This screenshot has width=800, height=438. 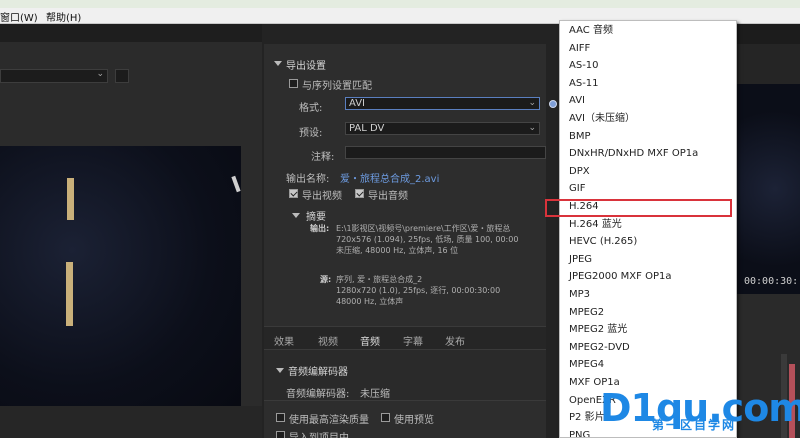 What do you see at coordinates (638, 208) in the screenshot?
I see `h264-highlight-box` at bounding box center [638, 208].